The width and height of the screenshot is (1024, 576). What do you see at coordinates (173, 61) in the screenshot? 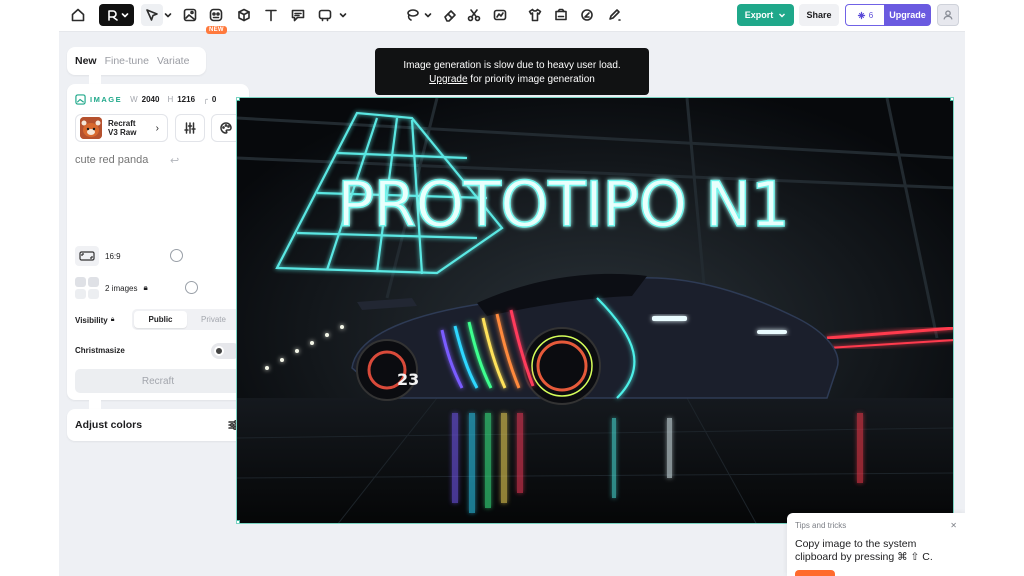
I see `tab-variate: Variate` at bounding box center [173, 61].